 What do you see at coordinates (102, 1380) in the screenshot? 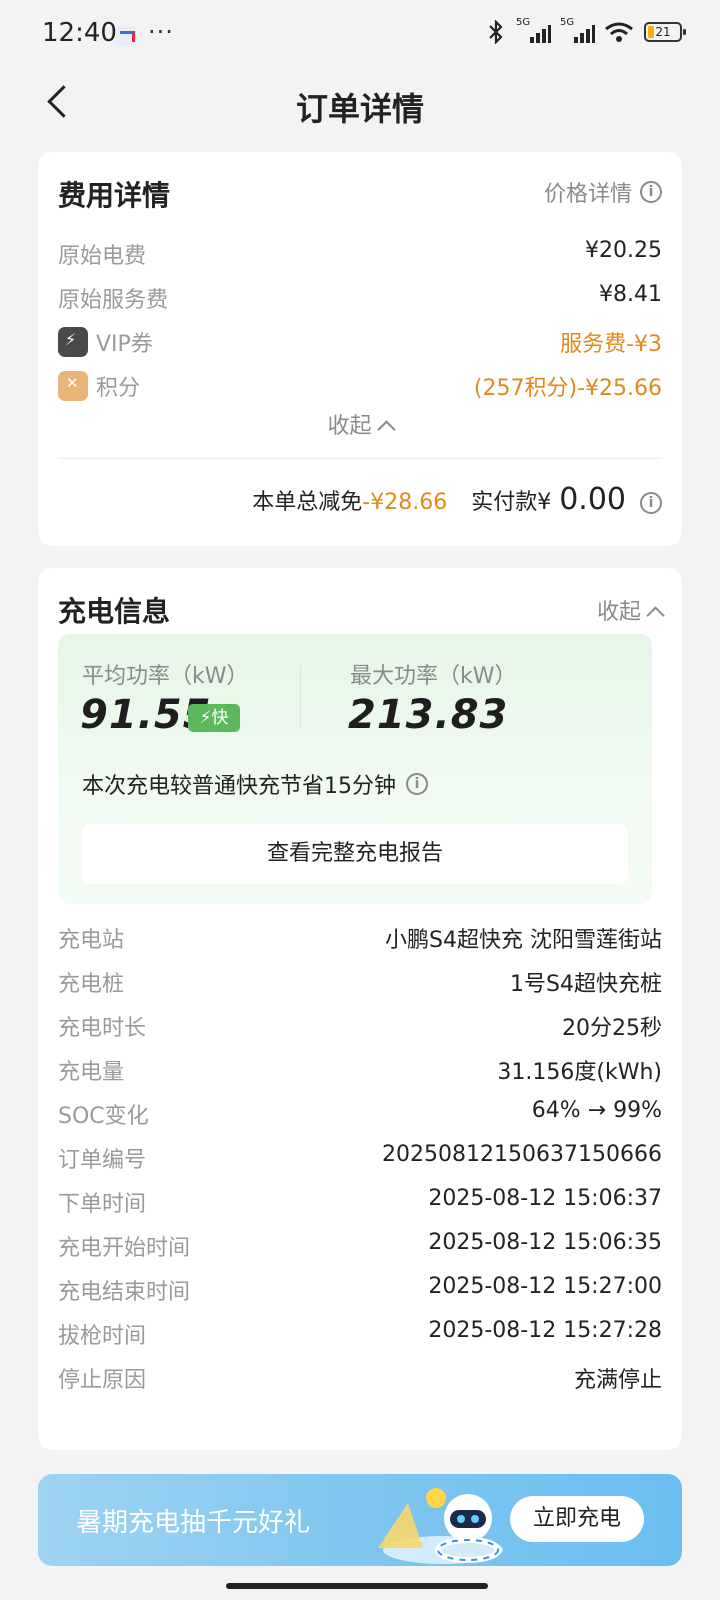
I see `charge-row-label: 停止原因` at bounding box center [102, 1380].